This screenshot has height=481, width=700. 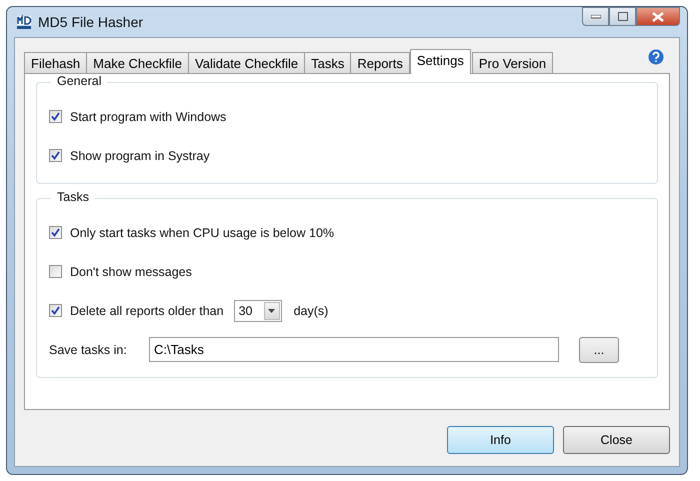 I want to click on tab: Tasks, so click(x=328, y=63).